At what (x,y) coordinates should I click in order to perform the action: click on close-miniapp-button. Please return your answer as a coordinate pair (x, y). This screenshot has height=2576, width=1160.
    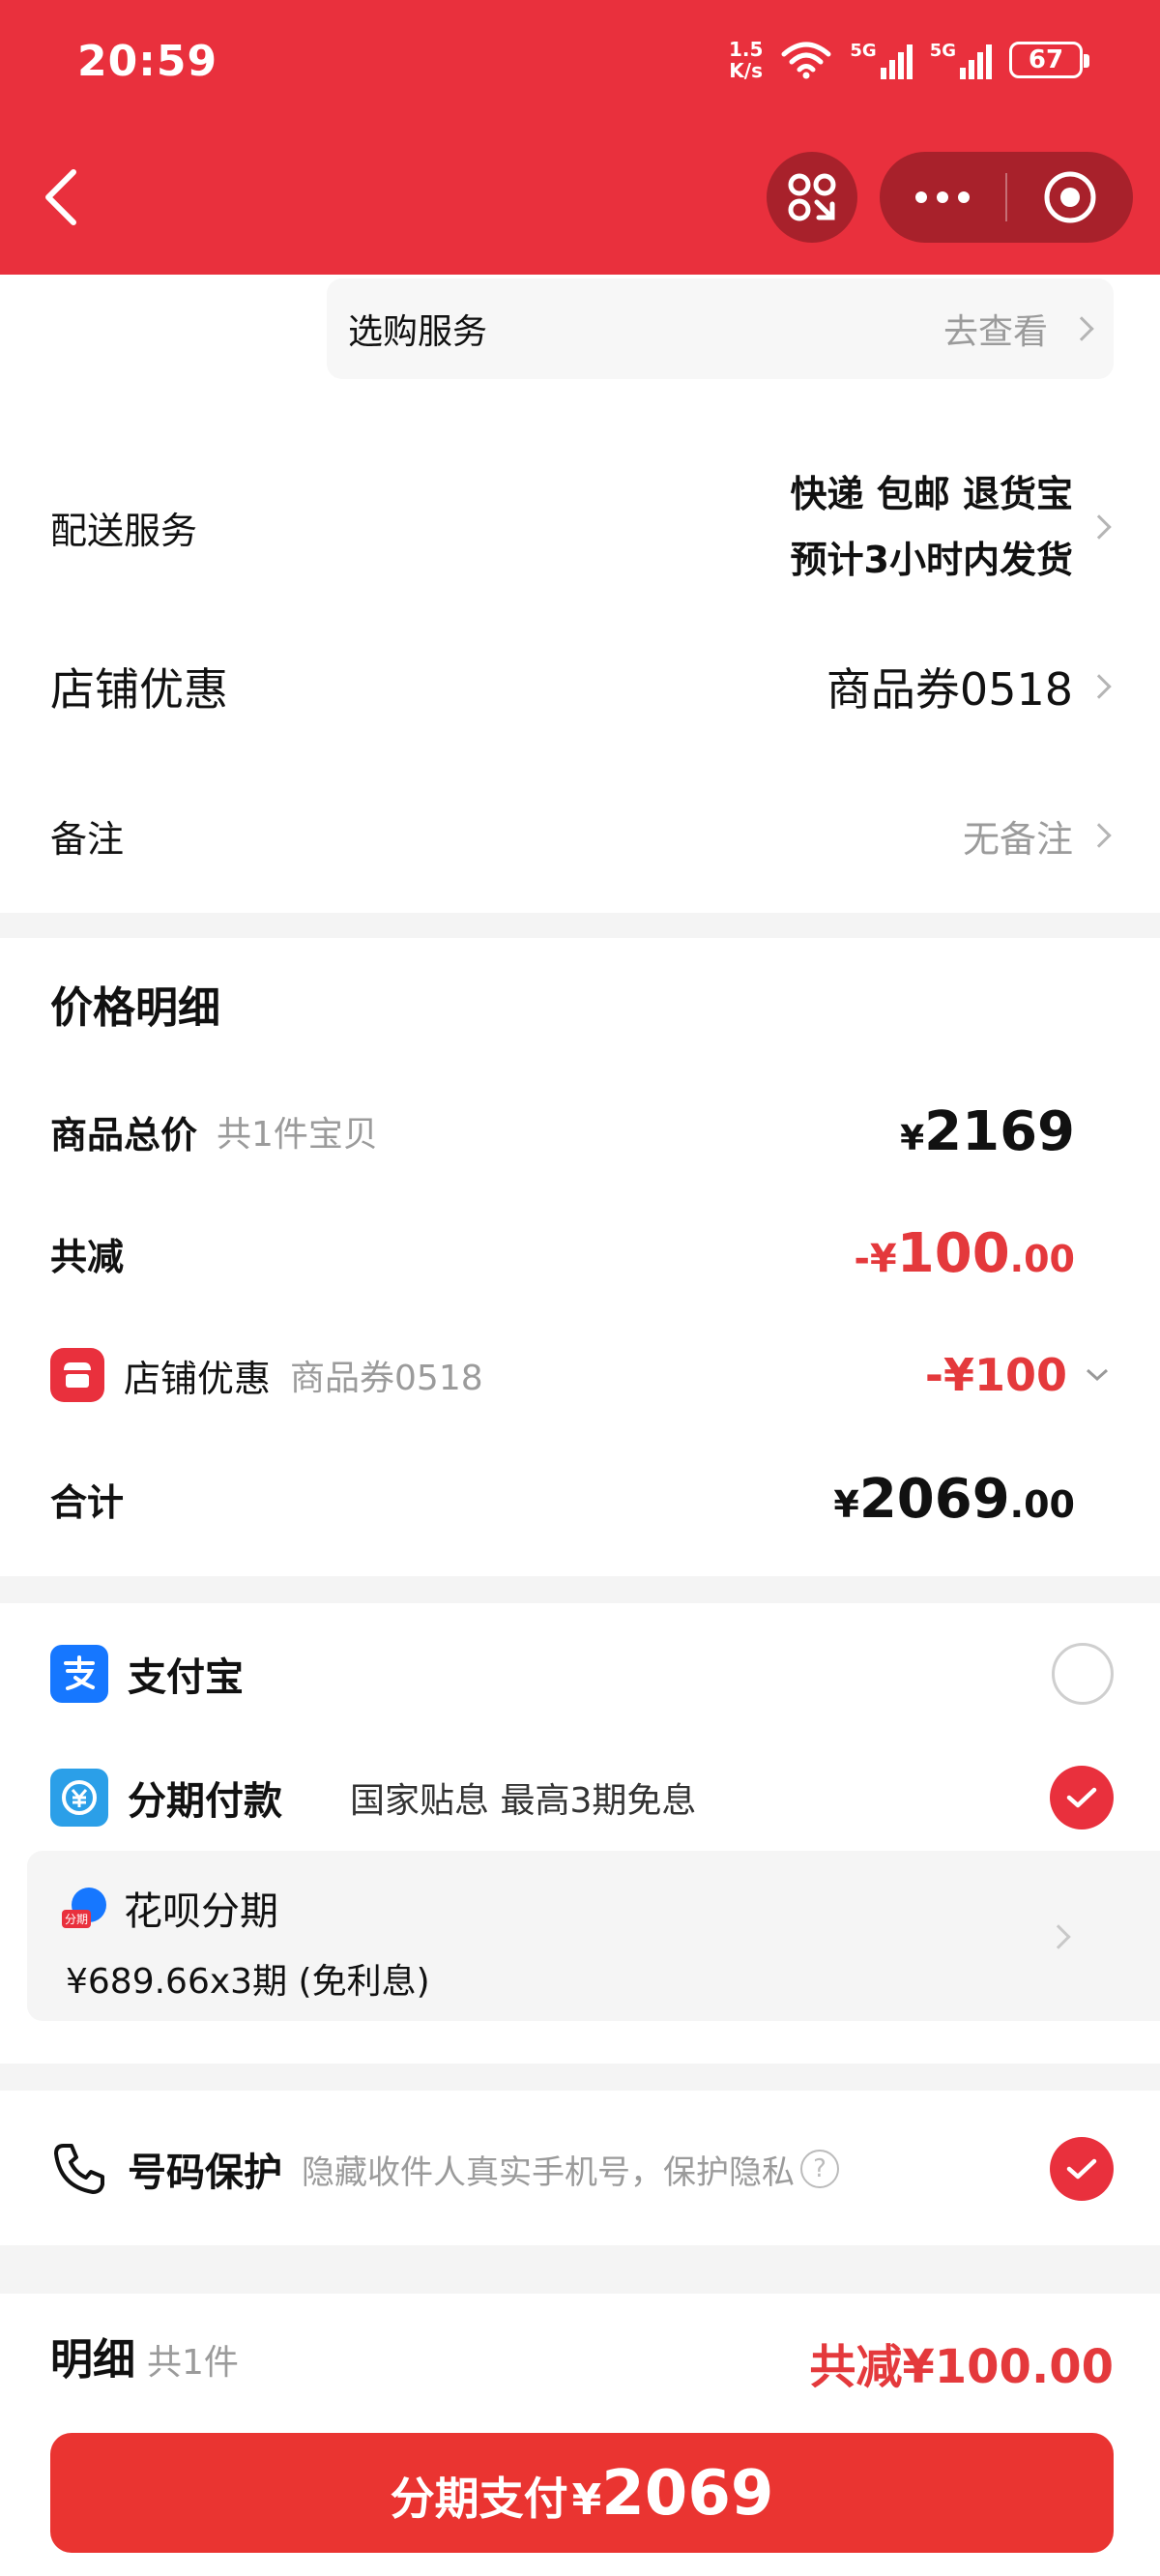
    Looking at the image, I should click on (1070, 197).